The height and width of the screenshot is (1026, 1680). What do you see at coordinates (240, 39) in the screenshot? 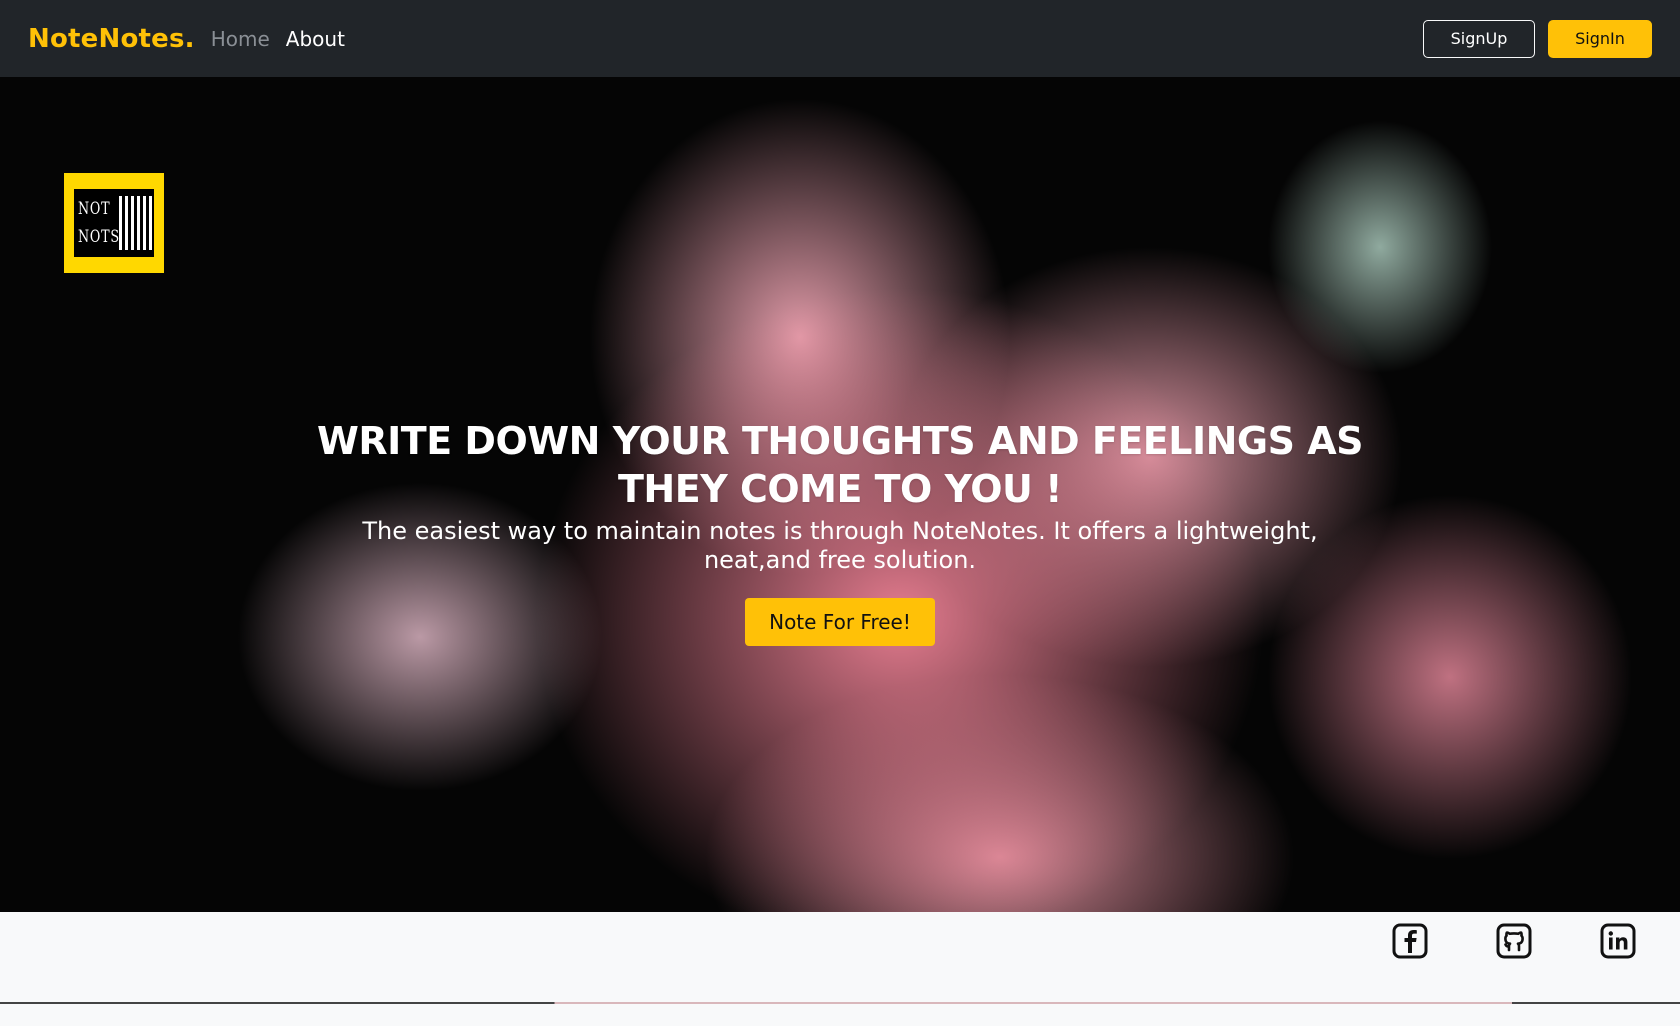
I see `nav-link-home: Home` at bounding box center [240, 39].